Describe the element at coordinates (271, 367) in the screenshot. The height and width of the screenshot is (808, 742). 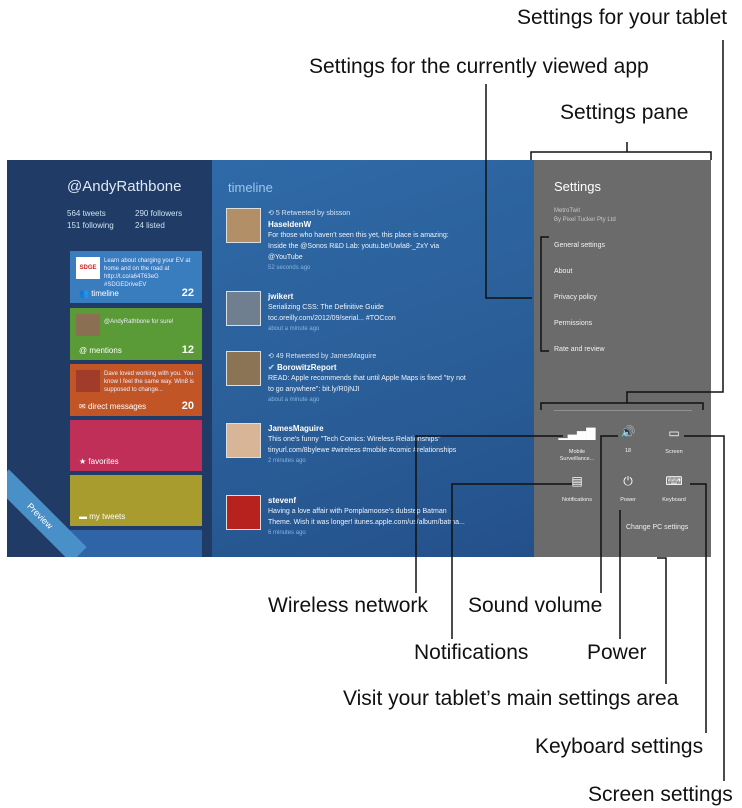
I see `verified-icon: ✔` at that location.